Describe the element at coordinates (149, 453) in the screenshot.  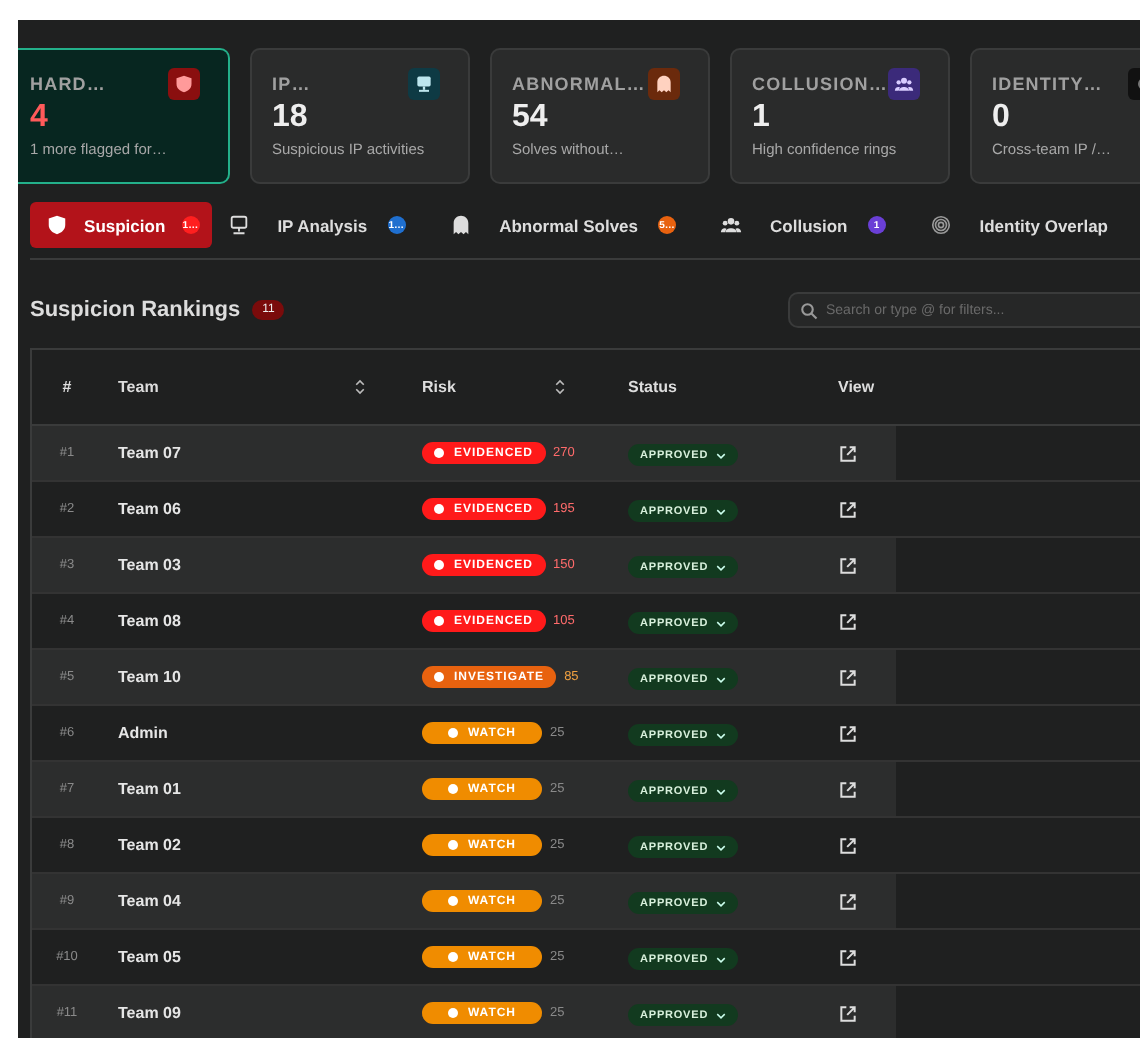
I see `team-name: Team 07` at that location.